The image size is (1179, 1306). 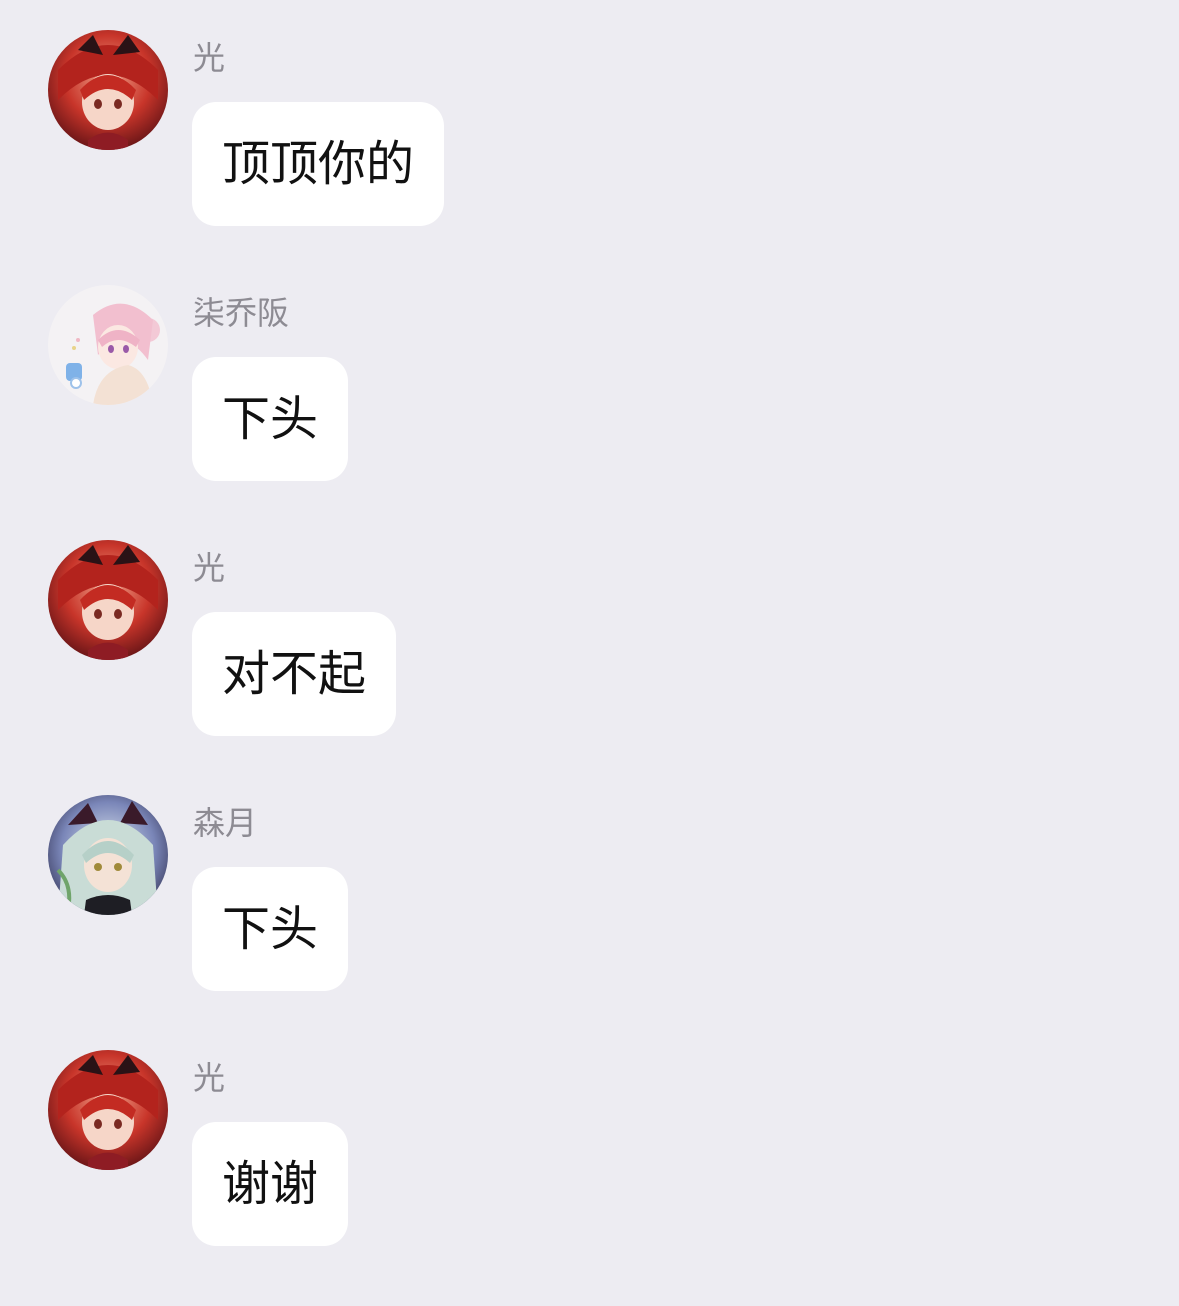 I want to click on message-bubble: 谢谢, so click(x=270, y=1184).